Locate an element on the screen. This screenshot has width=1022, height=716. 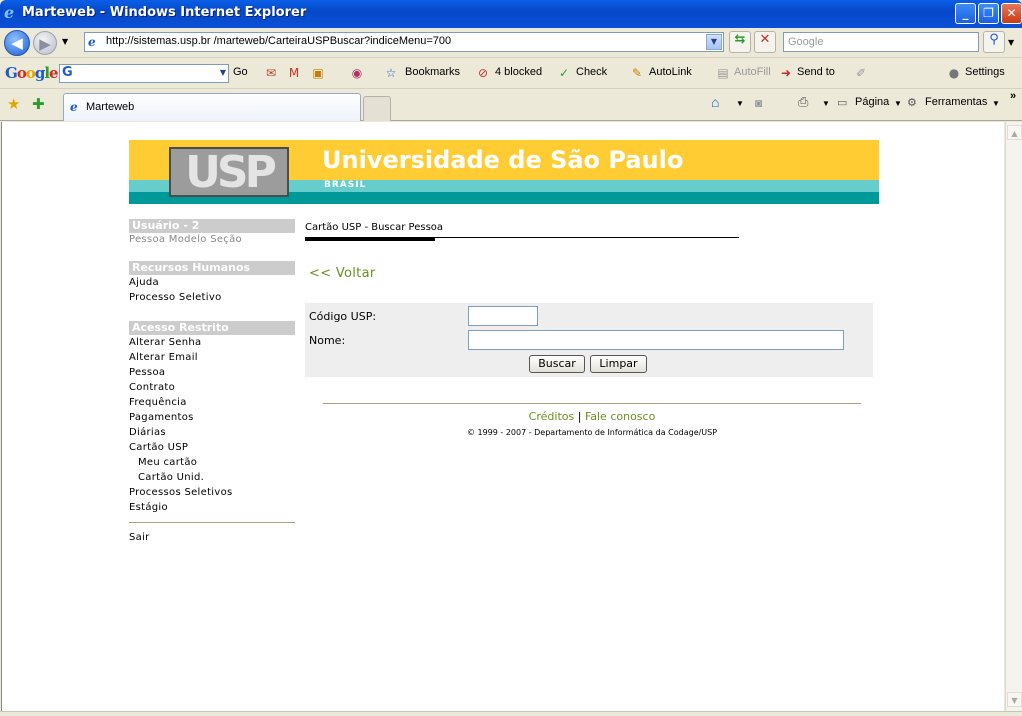
feeds-icon: ◙ is located at coordinates (758, 103).